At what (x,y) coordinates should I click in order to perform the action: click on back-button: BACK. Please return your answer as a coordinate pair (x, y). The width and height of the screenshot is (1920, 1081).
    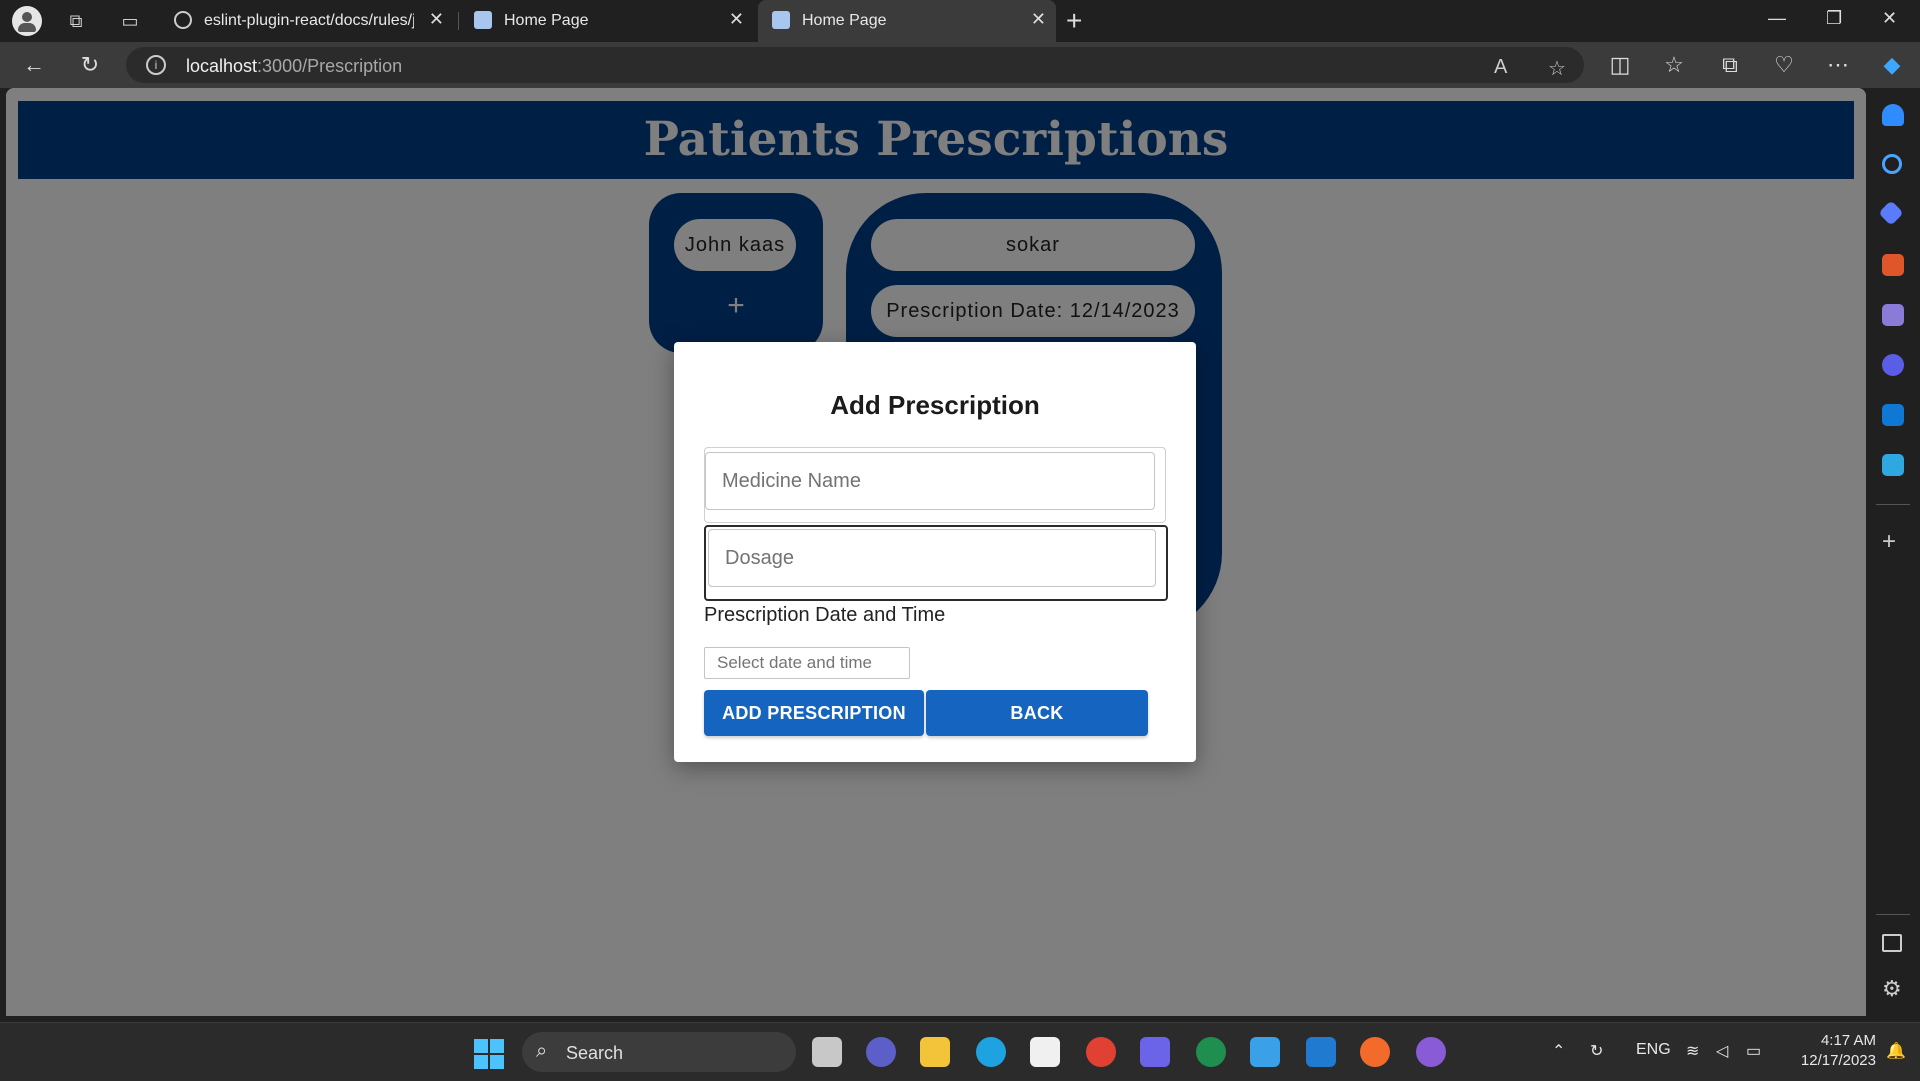
    Looking at the image, I should click on (1037, 713).